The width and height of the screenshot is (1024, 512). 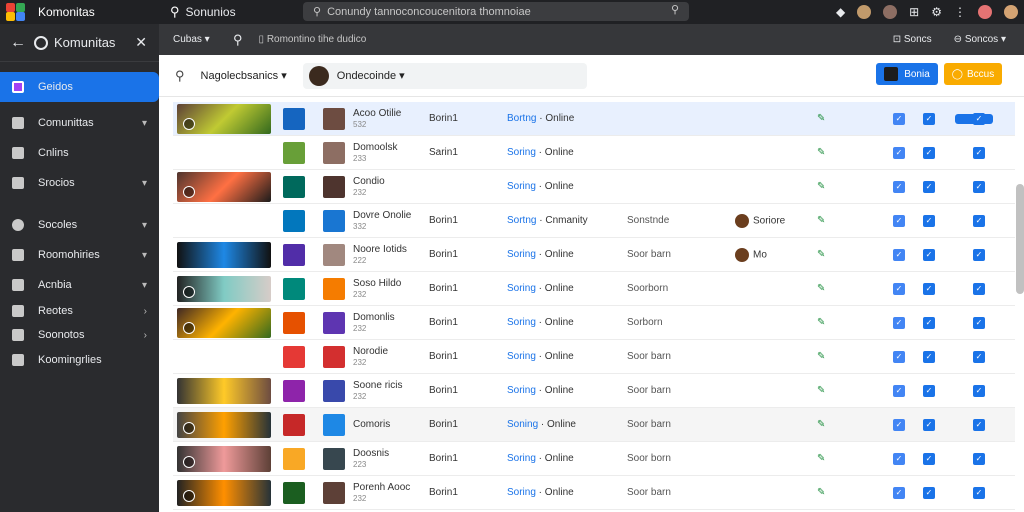 What do you see at coordinates (79, 311) in the screenshot?
I see `sidebar-item-reports: Reotes ›` at bounding box center [79, 311].